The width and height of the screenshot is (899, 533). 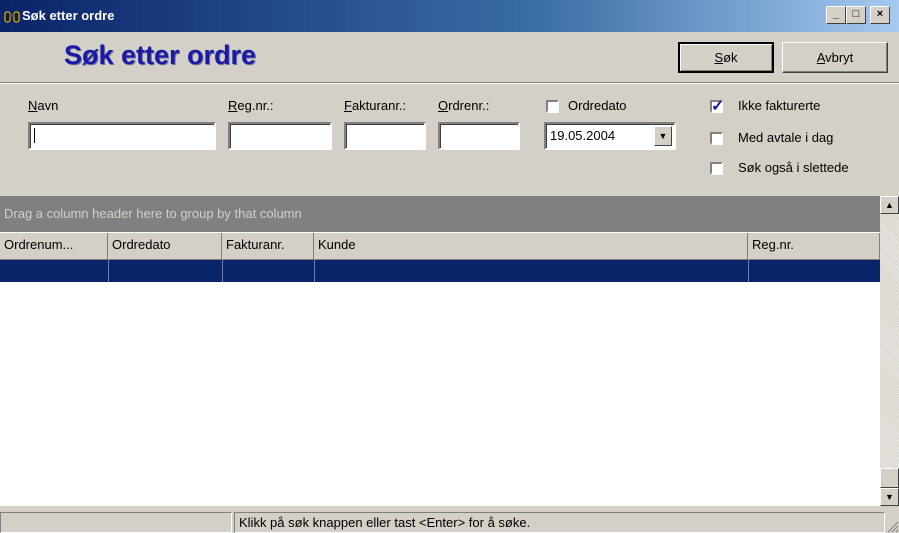 I want to click on invoice-nr-input, so click(x=385, y=136).